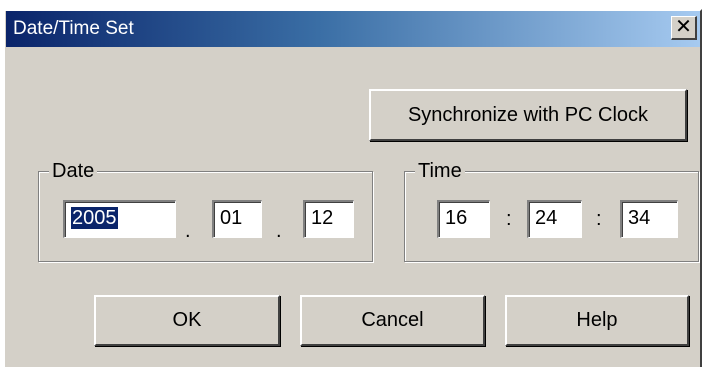  What do you see at coordinates (119, 219) in the screenshot?
I see `year-field: 2005` at bounding box center [119, 219].